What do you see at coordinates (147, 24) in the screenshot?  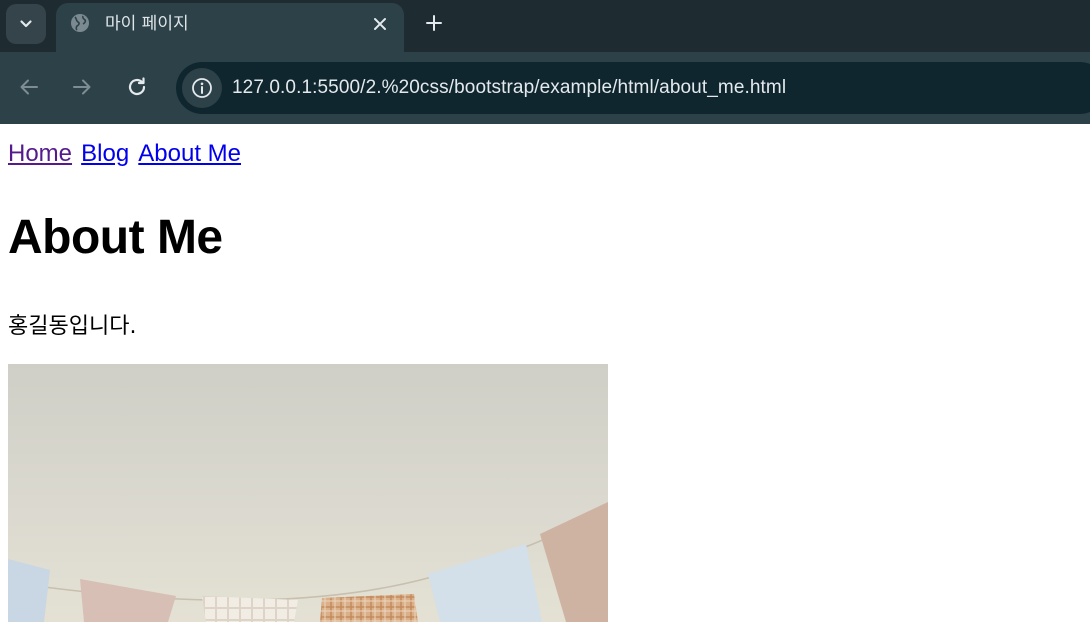 I see `tab-title: 마이 페이지` at bounding box center [147, 24].